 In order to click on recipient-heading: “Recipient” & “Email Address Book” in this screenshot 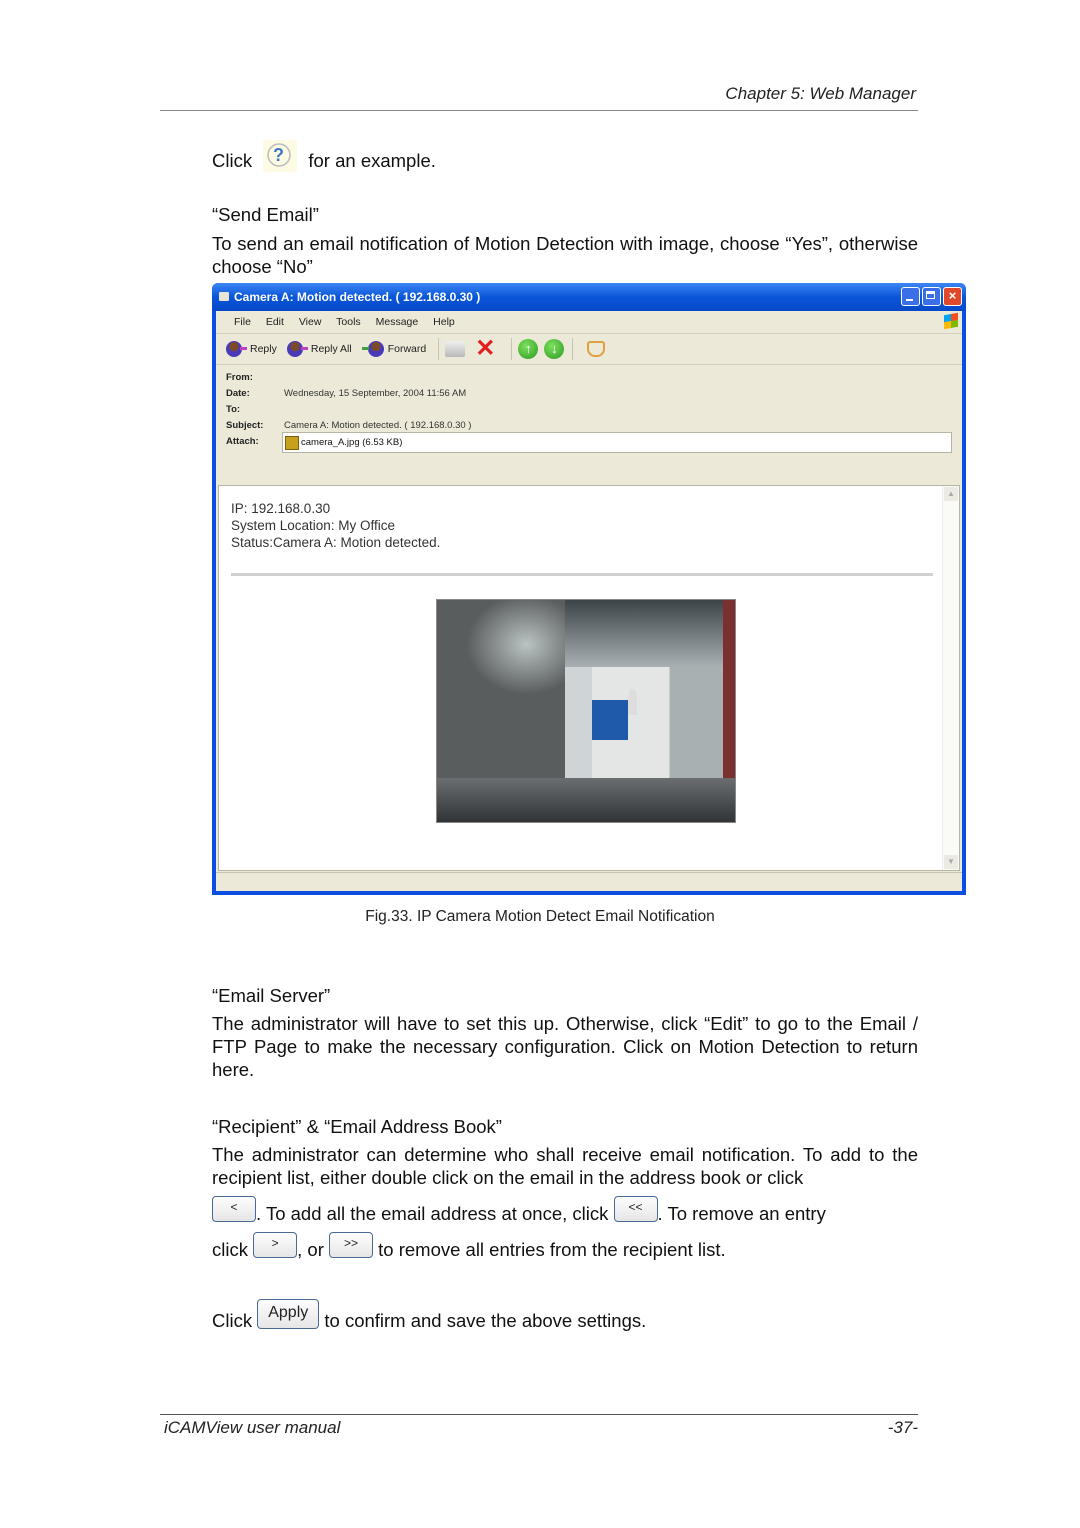, I will do `click(357, 1126)`.